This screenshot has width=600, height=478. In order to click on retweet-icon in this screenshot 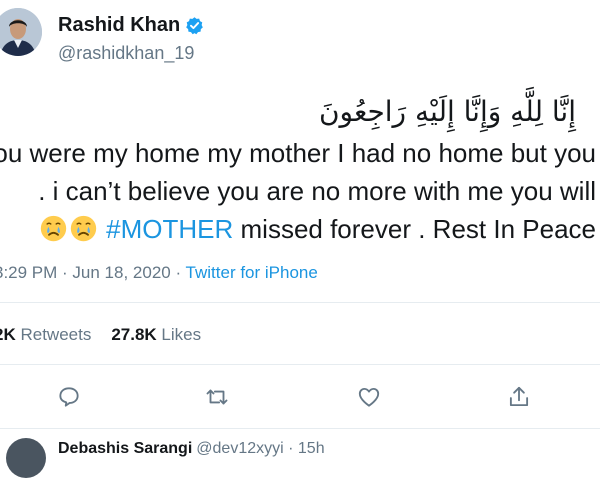, I will do `click(217, 397)`.